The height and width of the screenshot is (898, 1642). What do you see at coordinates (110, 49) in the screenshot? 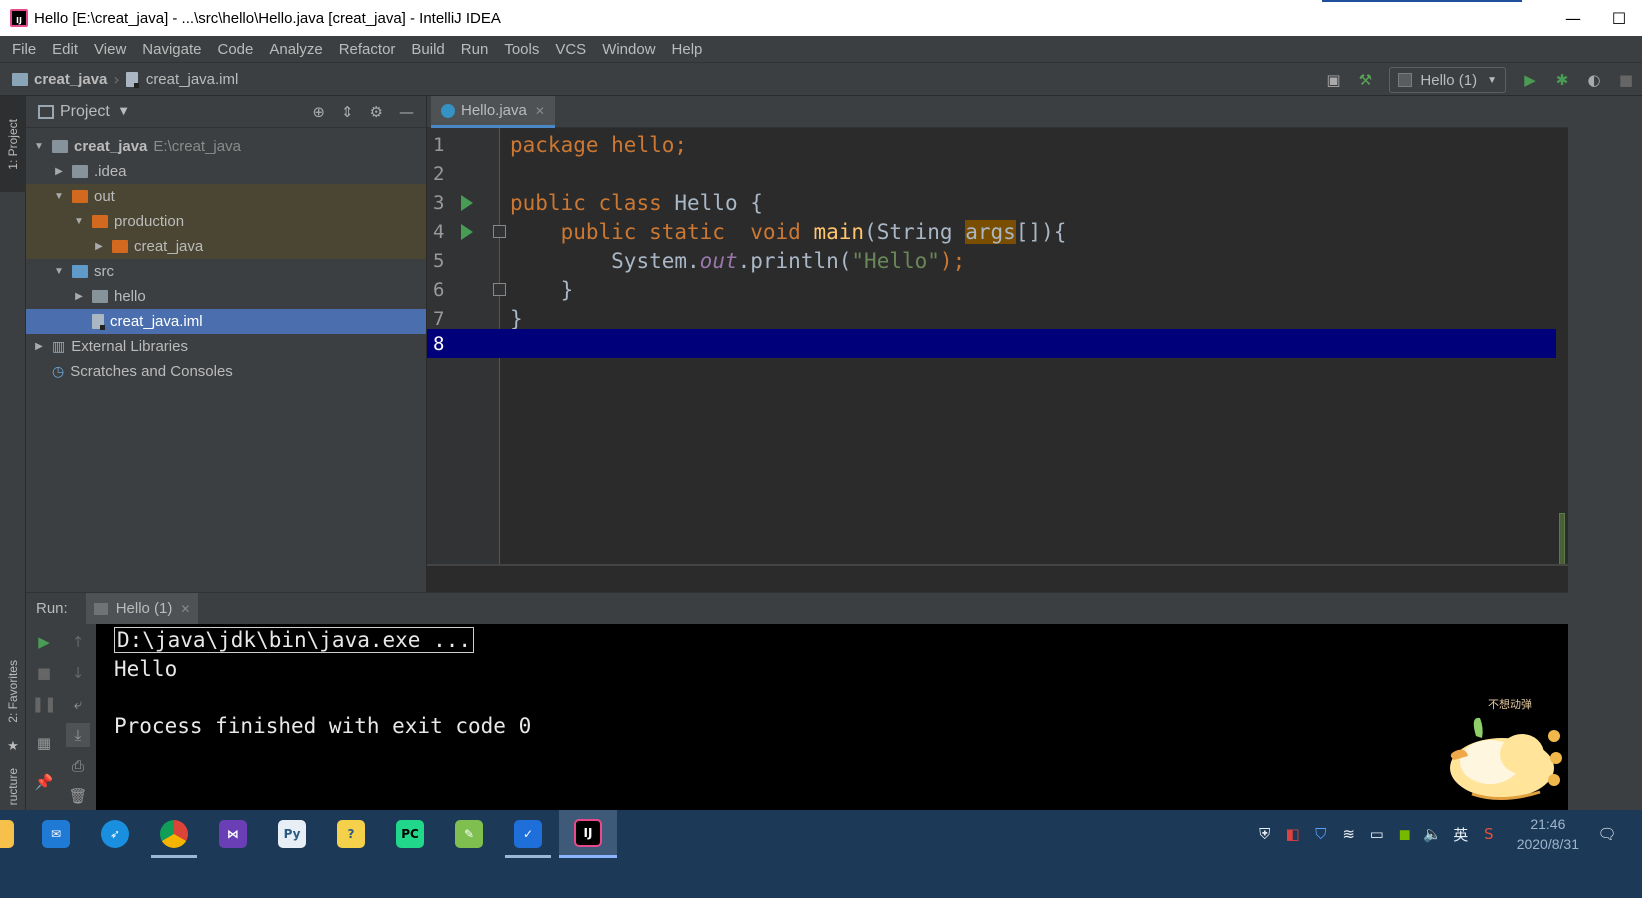
I see `menu-view: View` at bounding box center [110, 49].